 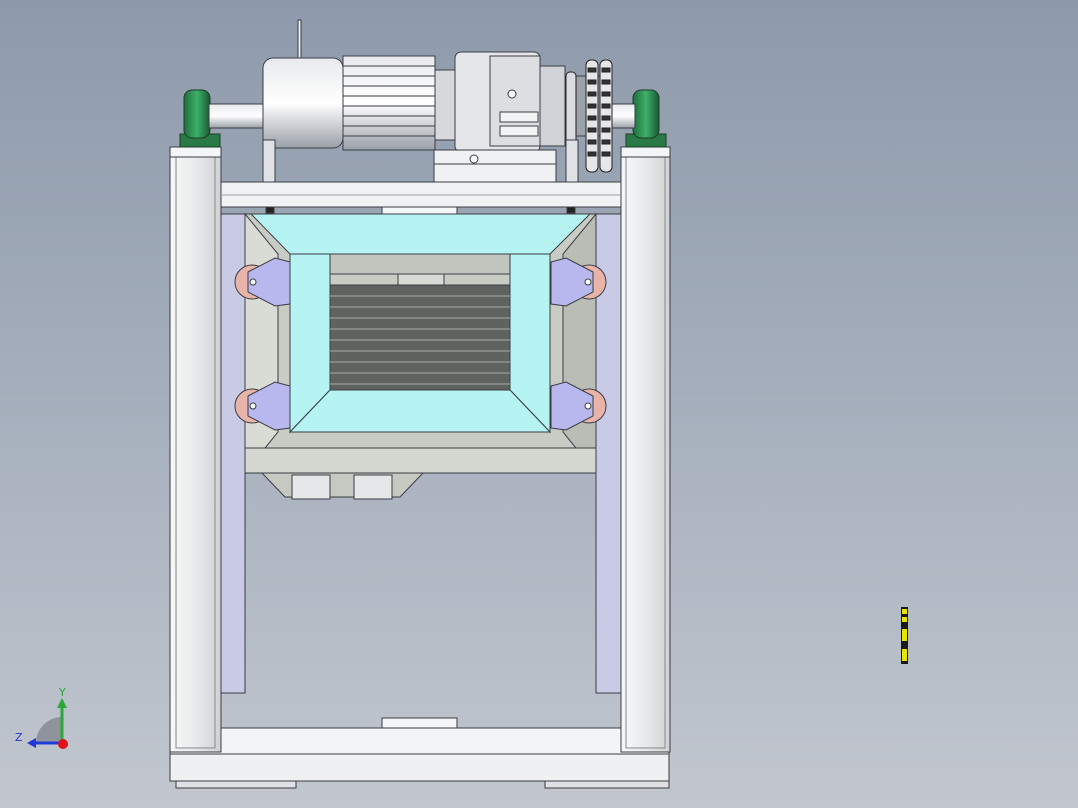 I want to click on yellow-marker-indicator, so click(x=904, y=635).